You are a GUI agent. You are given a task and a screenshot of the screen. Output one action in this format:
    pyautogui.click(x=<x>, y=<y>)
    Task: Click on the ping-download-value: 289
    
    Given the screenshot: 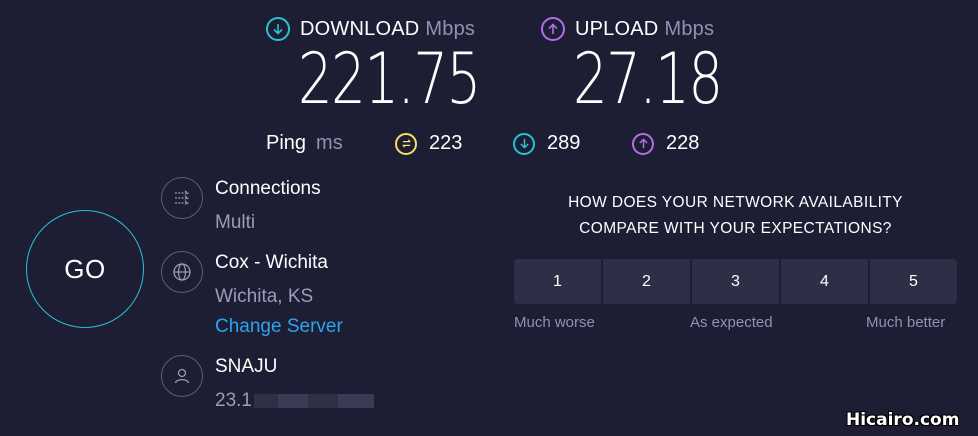 What is the action you would take?
    pyautogui.click(x=564, y=143)
    